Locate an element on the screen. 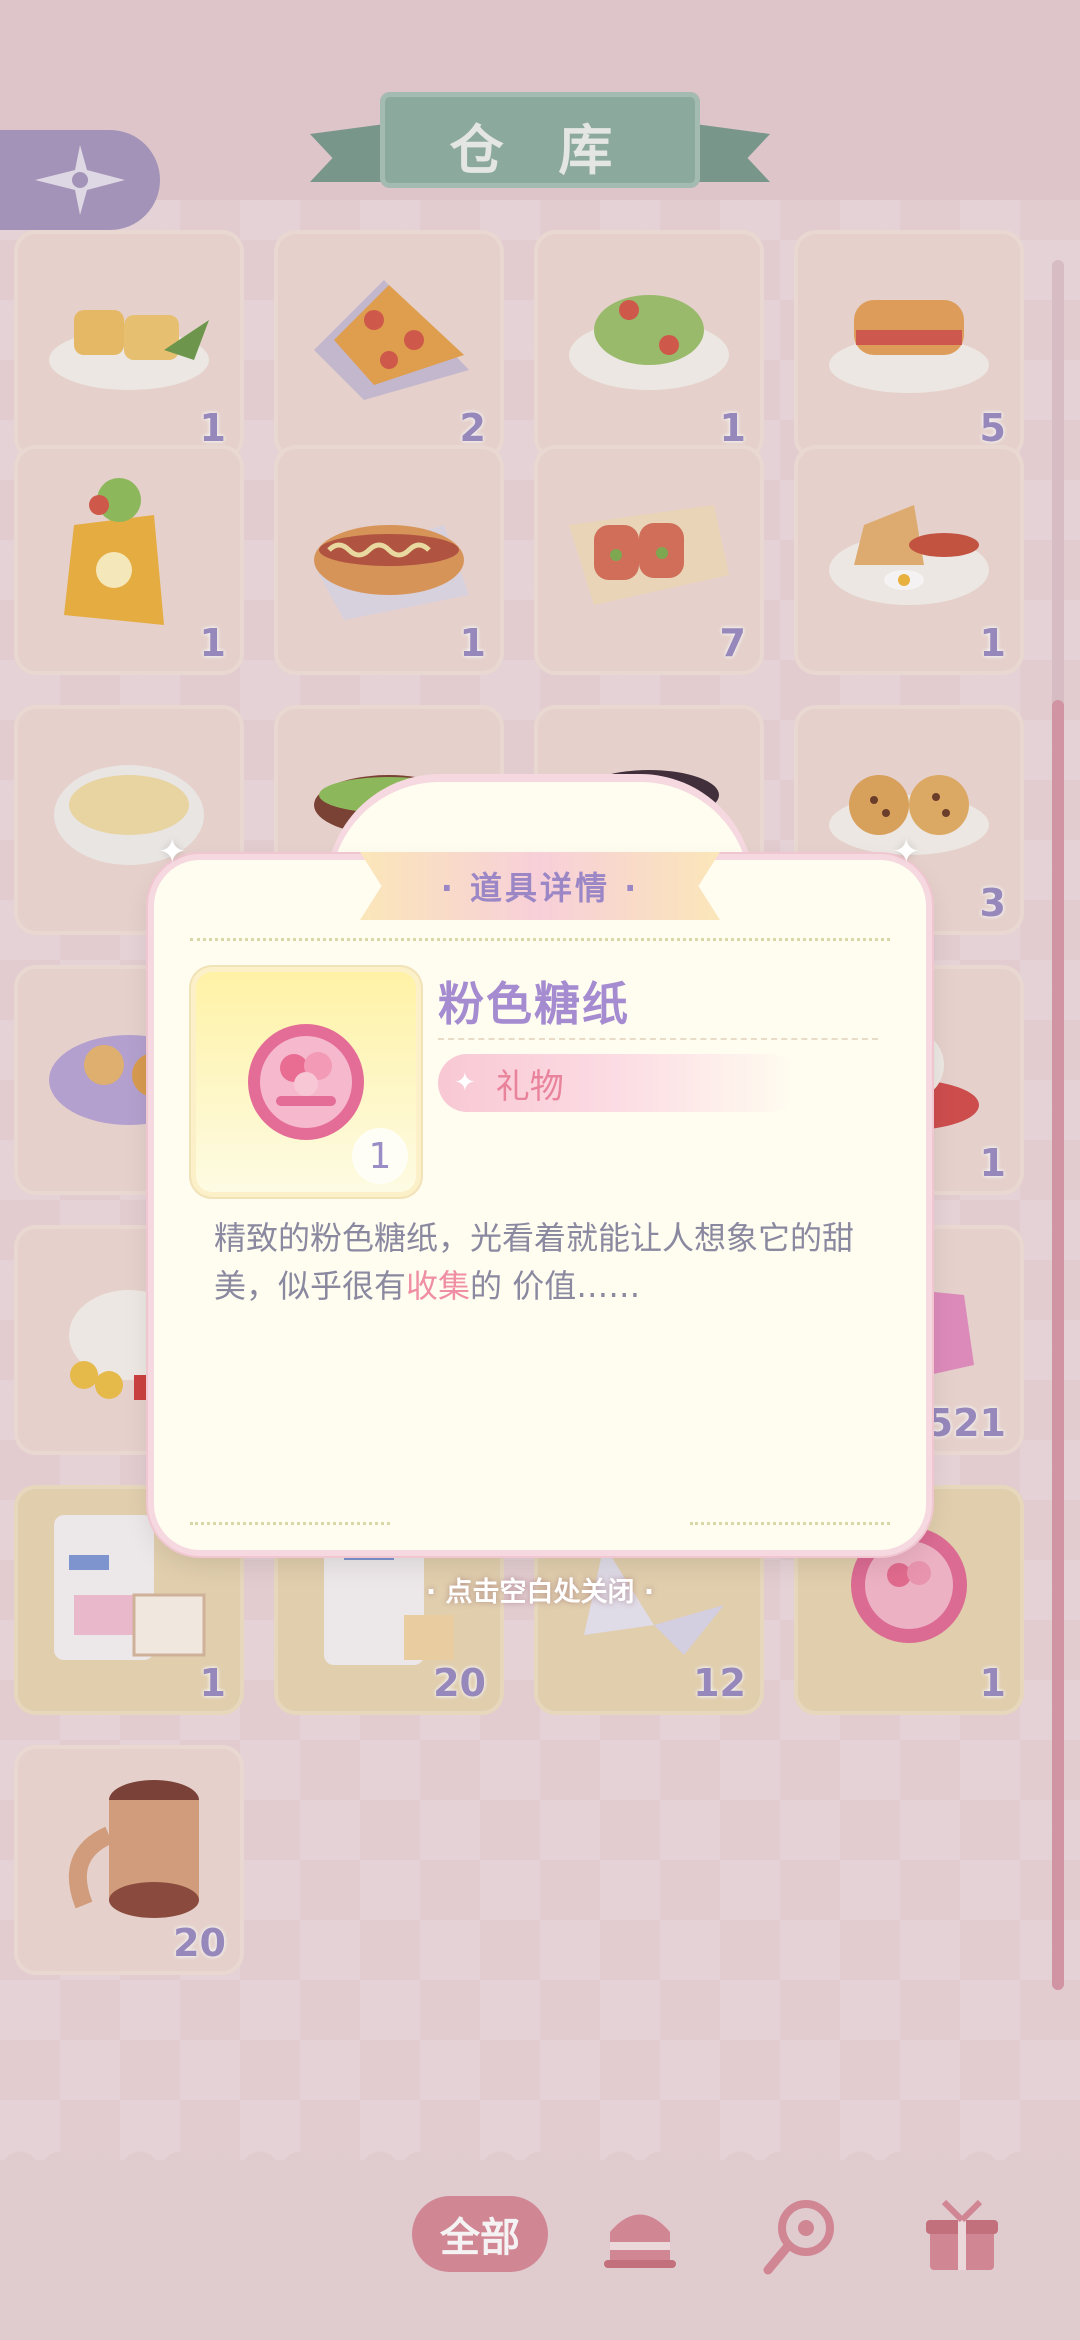 The height and width of the screenshot is (2340, 1080). name-underline is located at coordinates (658, 1039).